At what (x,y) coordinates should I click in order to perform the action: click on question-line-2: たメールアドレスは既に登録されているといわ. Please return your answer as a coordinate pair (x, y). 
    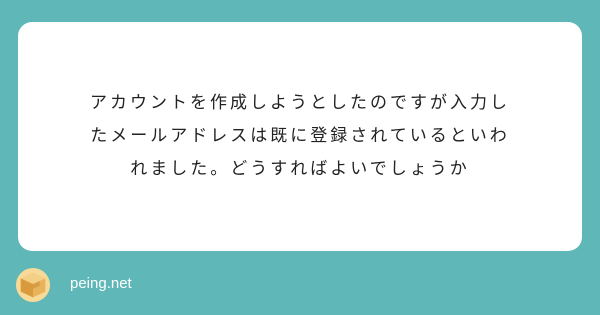
    Looking at the image, I should click on (300, 136).